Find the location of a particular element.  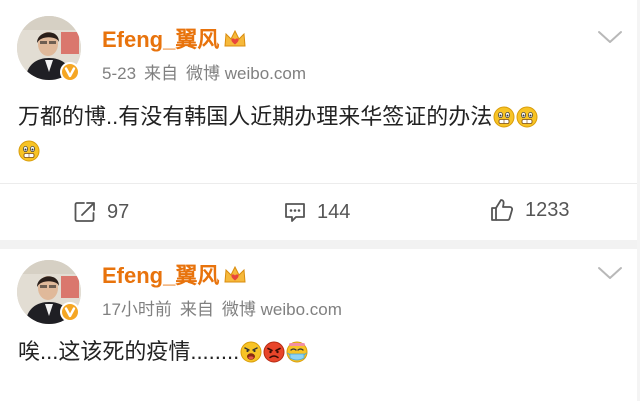

share-icon is located at coordinates (84, 212).